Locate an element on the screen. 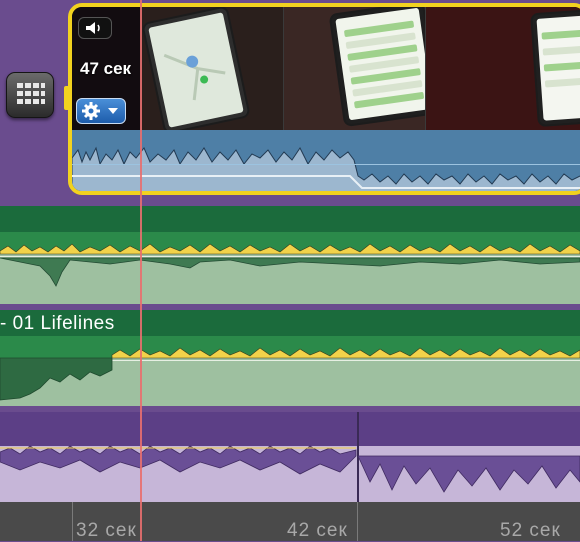  music-waveform is located at coordinates (290, 265).